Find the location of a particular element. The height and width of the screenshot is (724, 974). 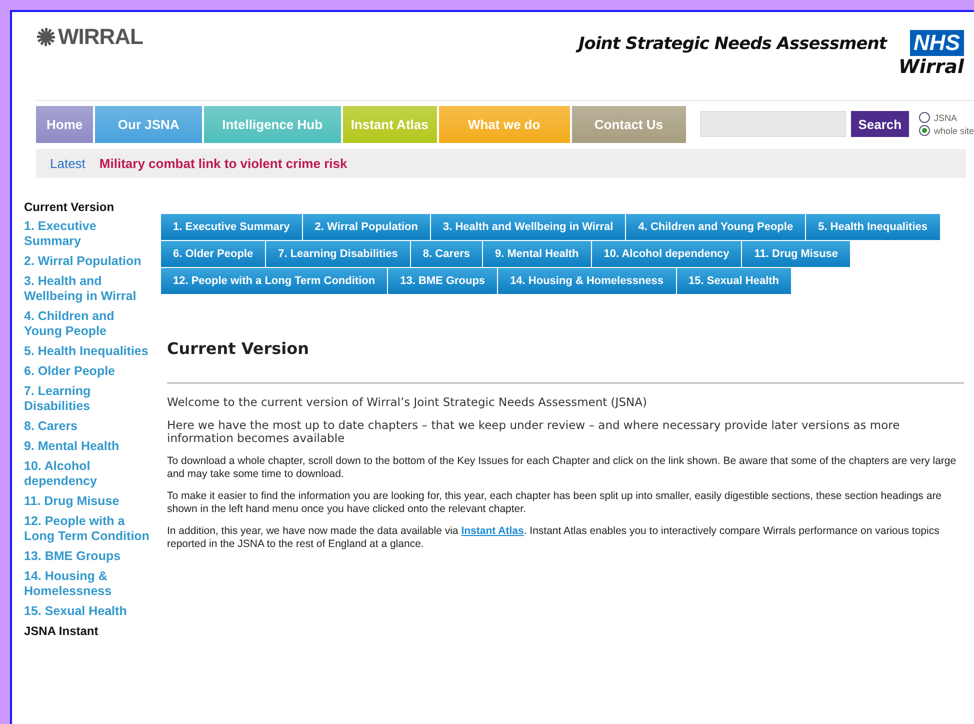

sunburst-icon is located at coordinates (46, 37).